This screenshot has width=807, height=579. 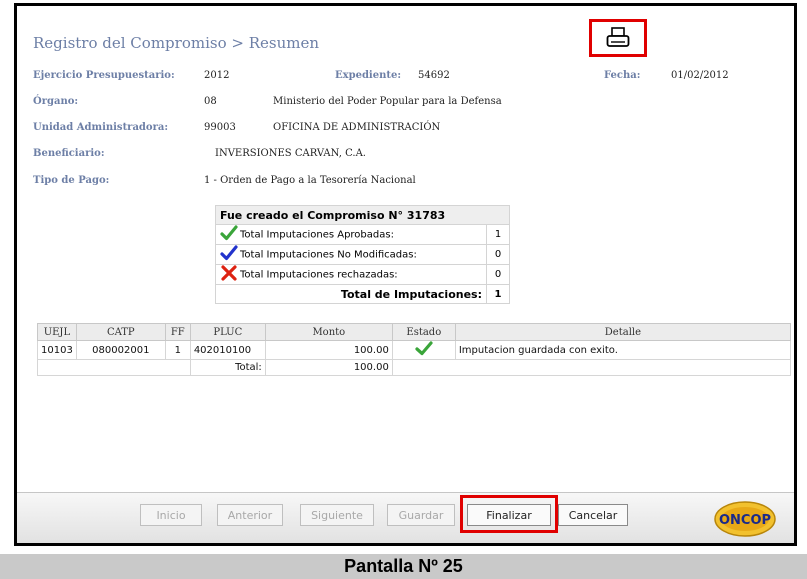 What do you see at coordinates (210, 101) in the screenshot?
I see `organo-code: 08` at bounding box center [210, 101].